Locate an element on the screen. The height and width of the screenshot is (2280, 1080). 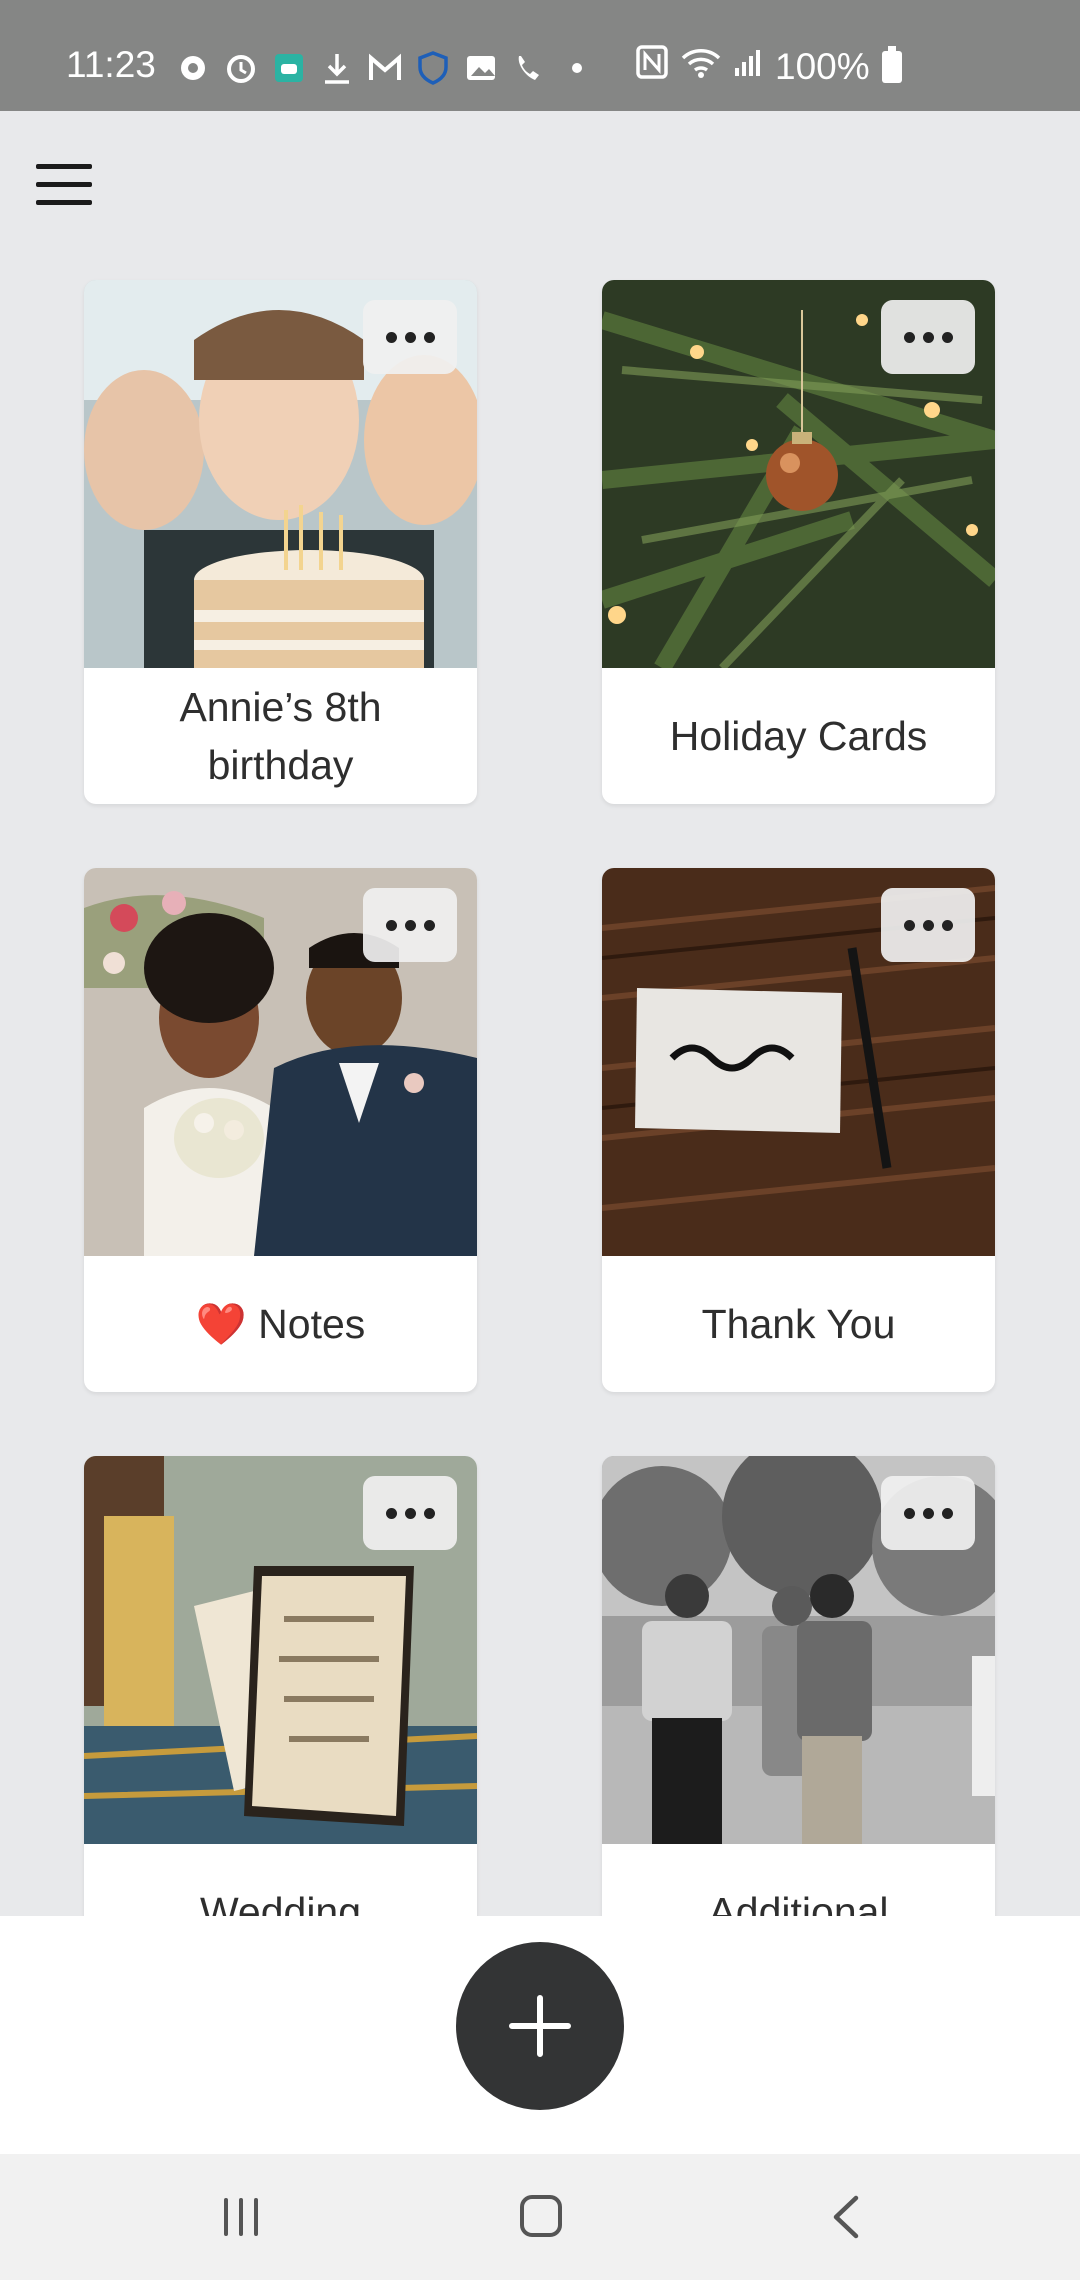
hamburger-menu-icon is located at coordinates (64, 185).